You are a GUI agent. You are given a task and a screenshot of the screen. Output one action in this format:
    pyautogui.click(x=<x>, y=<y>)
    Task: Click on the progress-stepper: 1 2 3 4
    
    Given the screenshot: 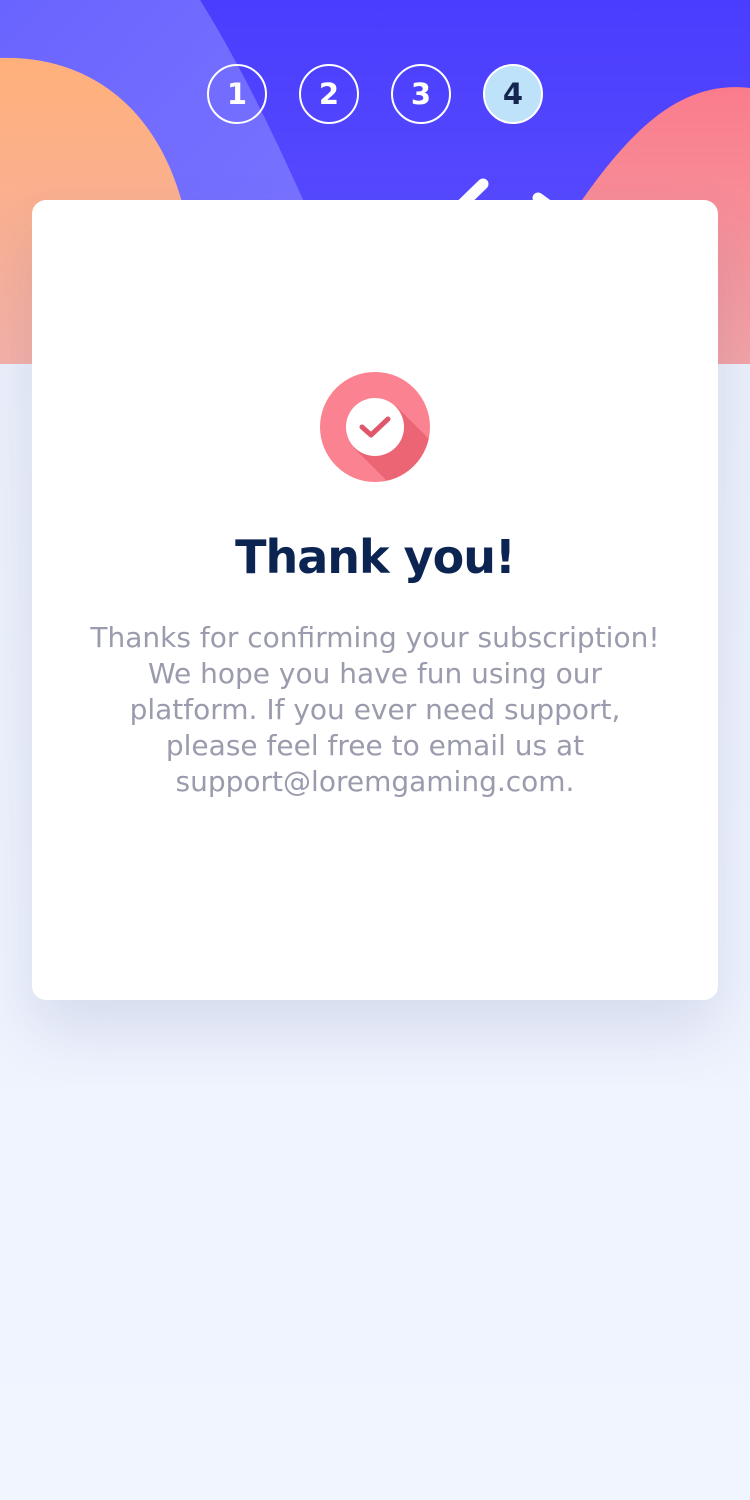 What is the action you would take?
    pyautogui.click(x=375, y=94)
    